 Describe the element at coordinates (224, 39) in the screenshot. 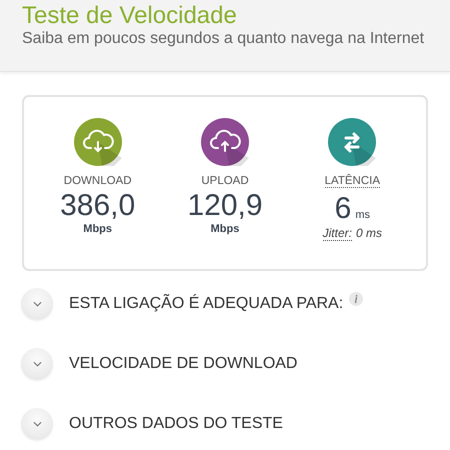

I see `page-subtitle: Saiba em poucos segundos a quanto navega na Internet` at that location.